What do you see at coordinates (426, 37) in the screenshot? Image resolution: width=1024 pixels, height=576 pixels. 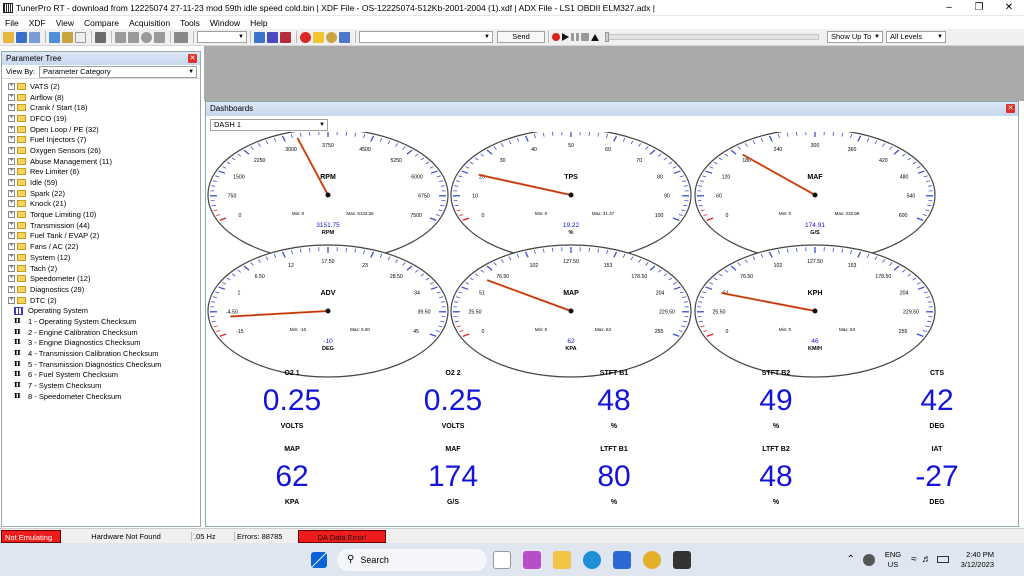 I see `command-combo: ▼` at bounding box center [426, 37].